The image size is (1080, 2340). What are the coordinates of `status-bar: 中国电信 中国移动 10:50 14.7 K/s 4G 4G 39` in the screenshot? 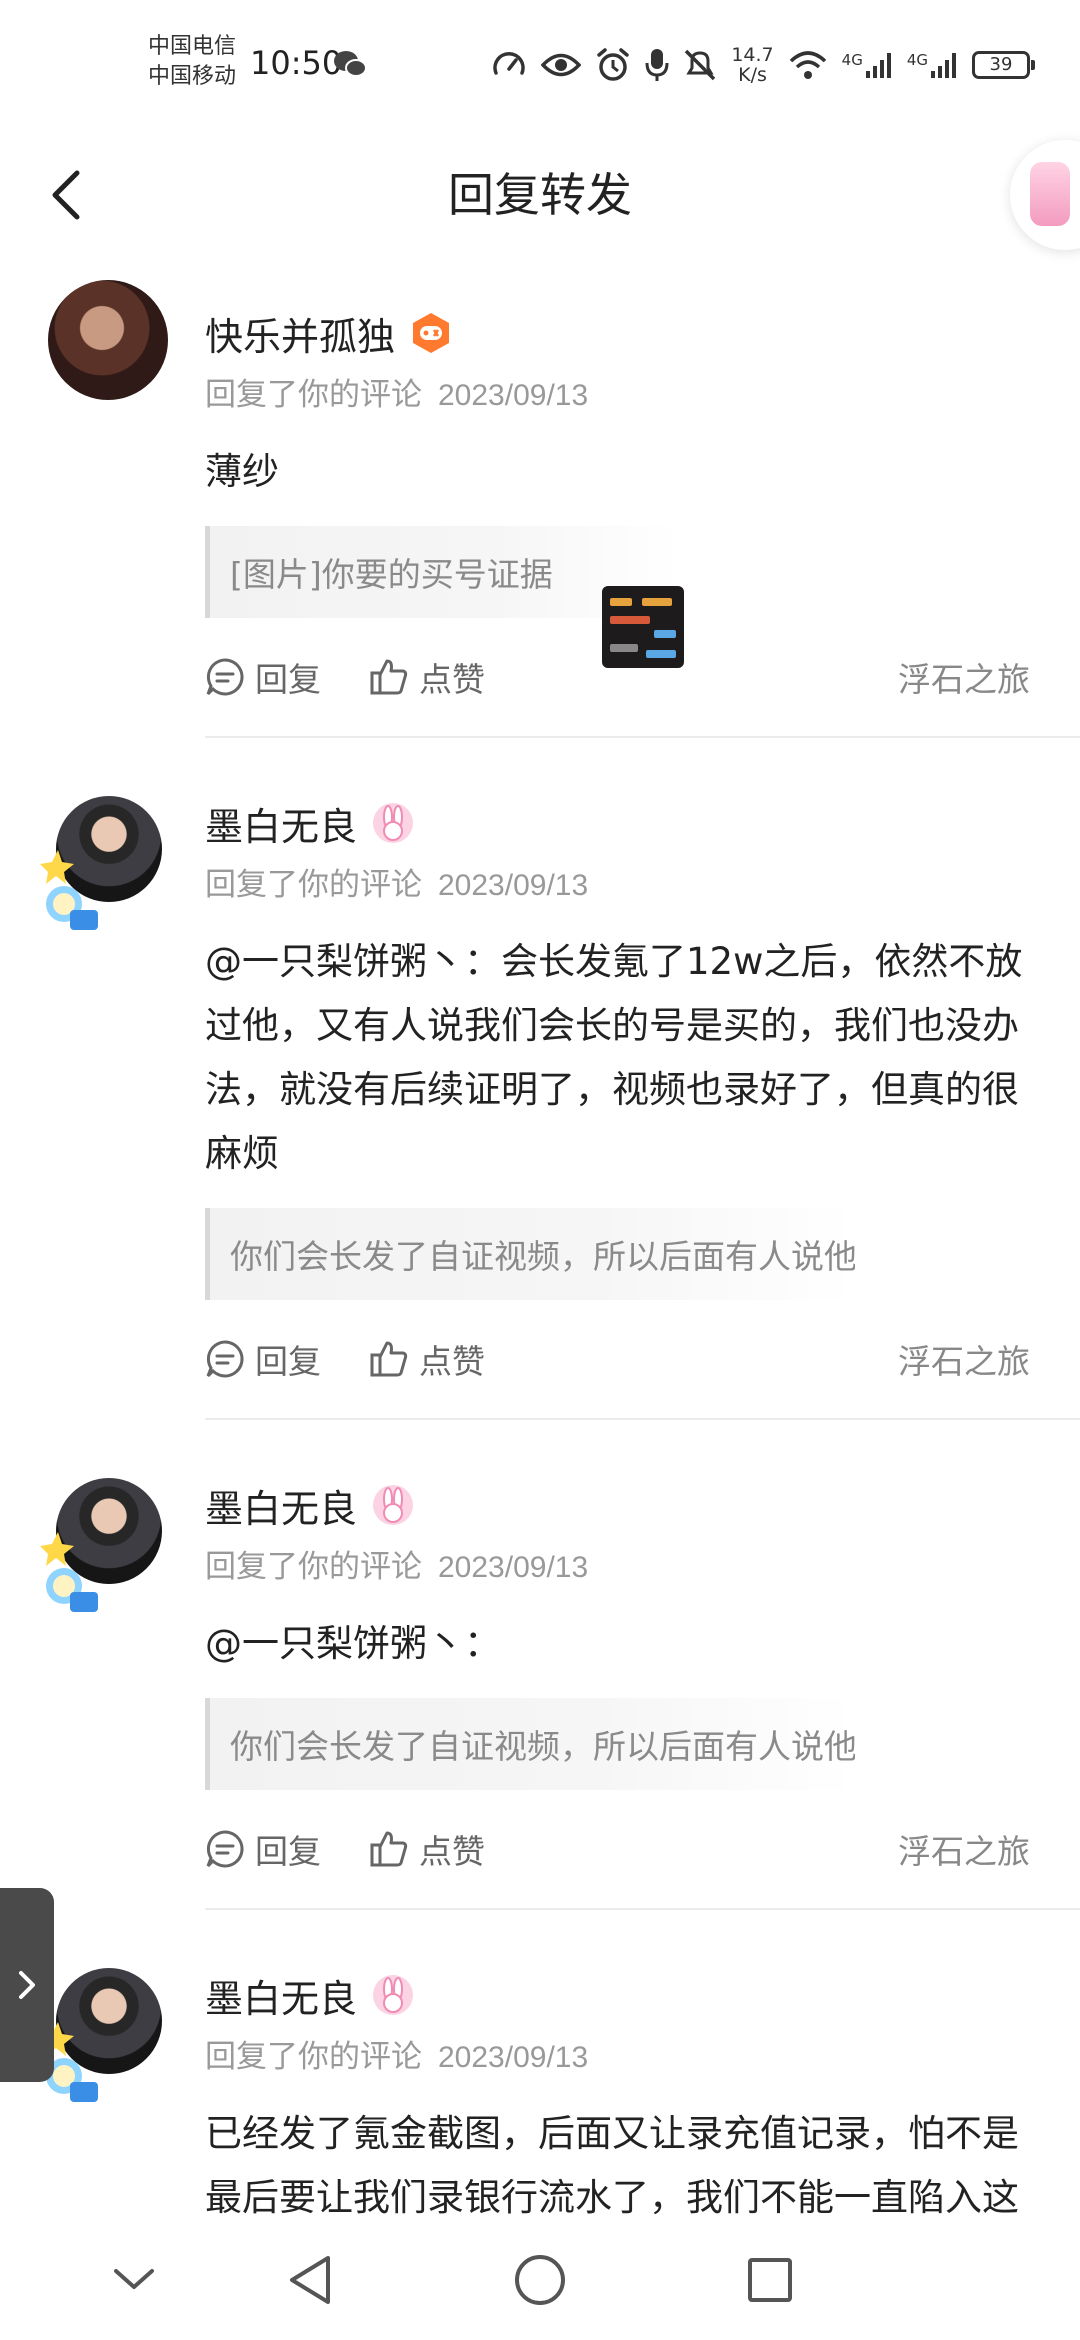 It's located at (540, 65).